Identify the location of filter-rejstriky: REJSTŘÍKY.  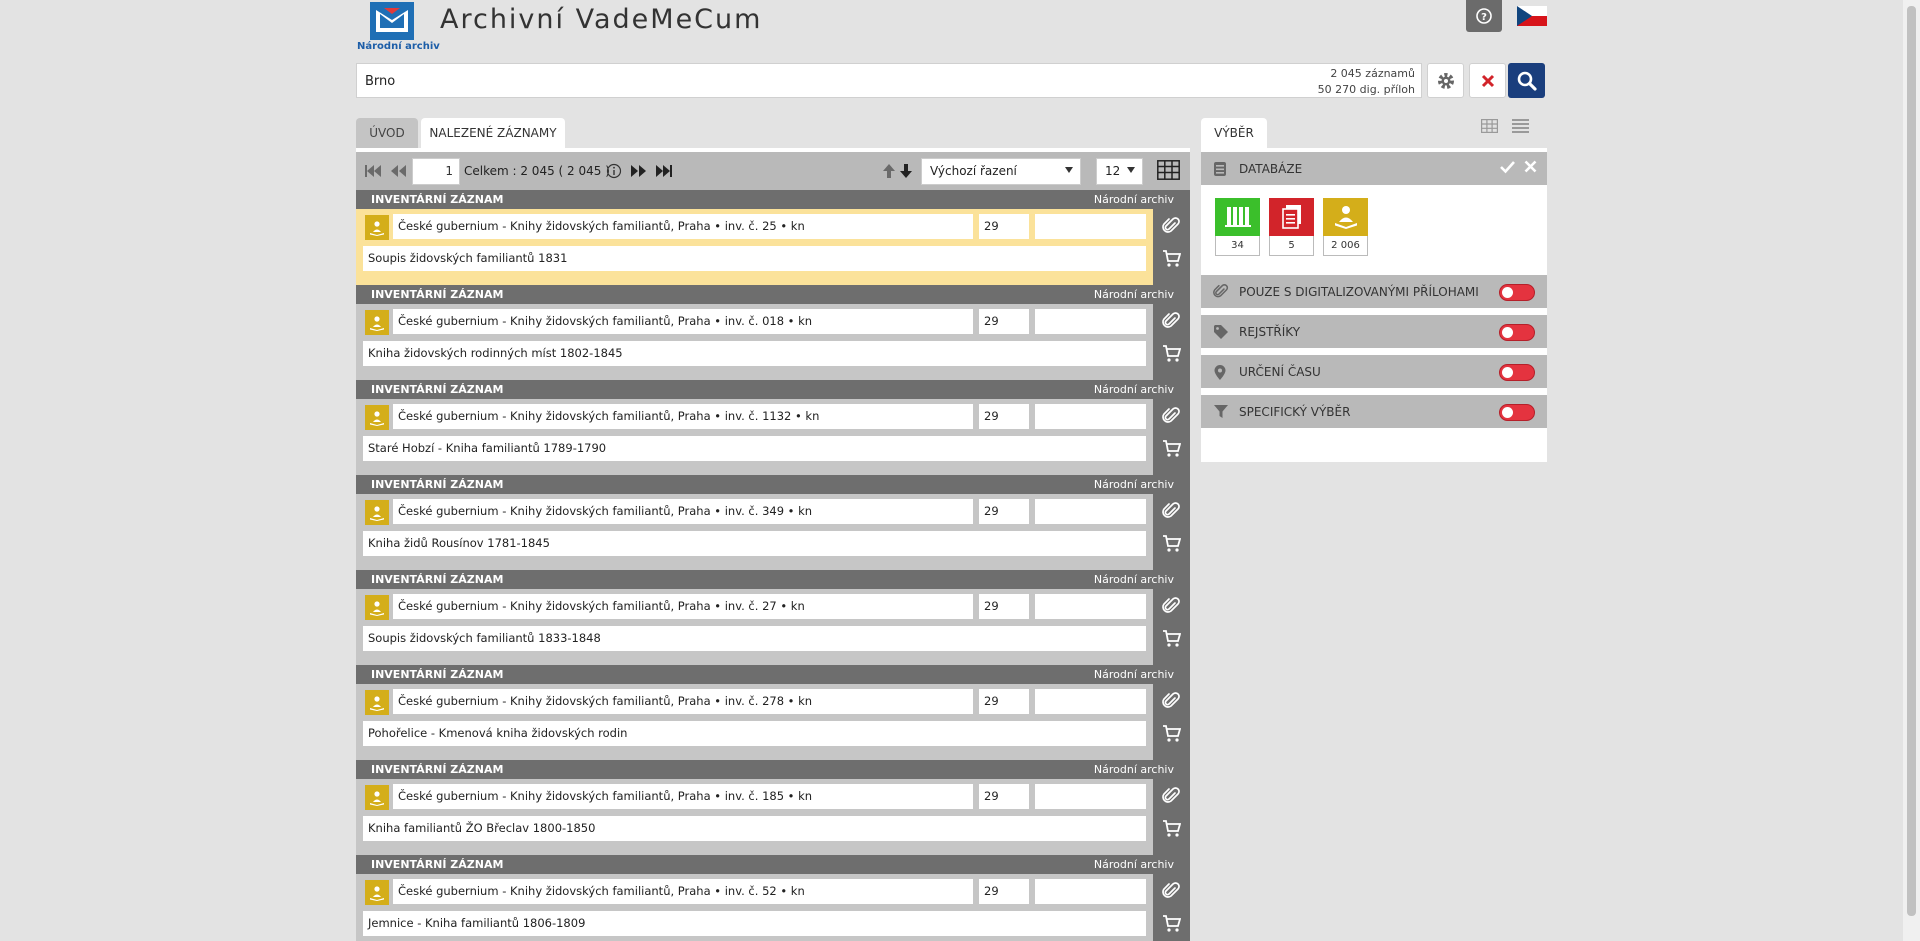
(1374, 331).